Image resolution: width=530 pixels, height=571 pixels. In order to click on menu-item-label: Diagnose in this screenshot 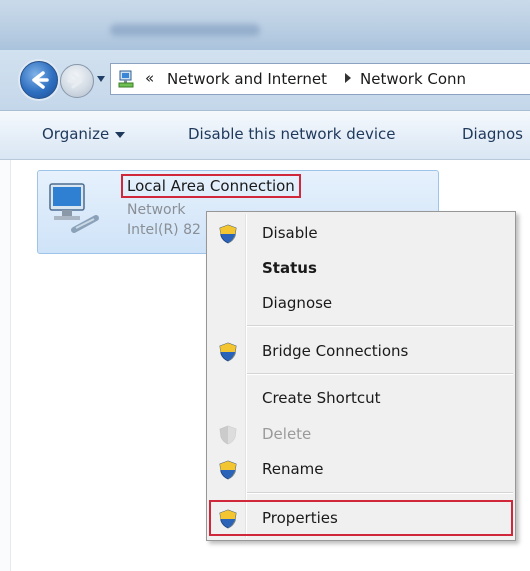, I will do `click(297, 303)`.